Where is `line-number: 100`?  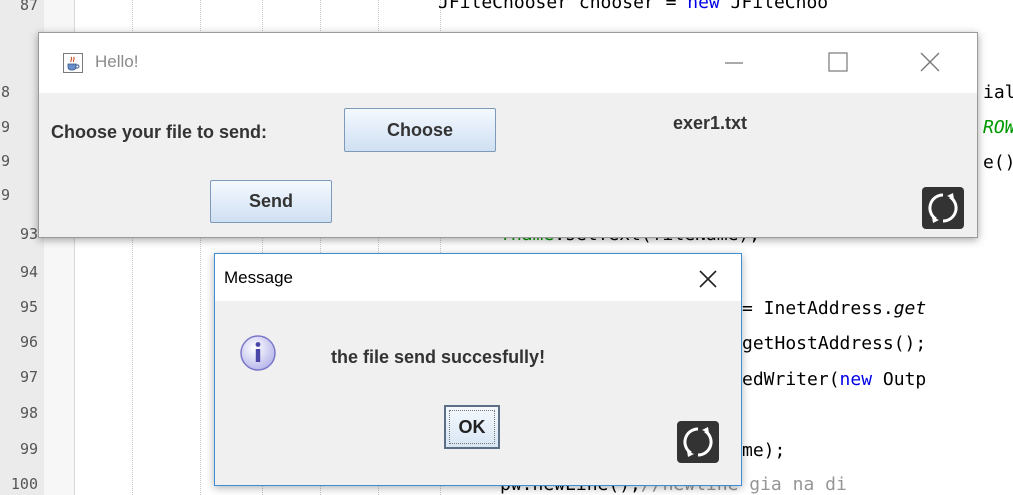
line-number: 100 is located at coordinates (24, 484).